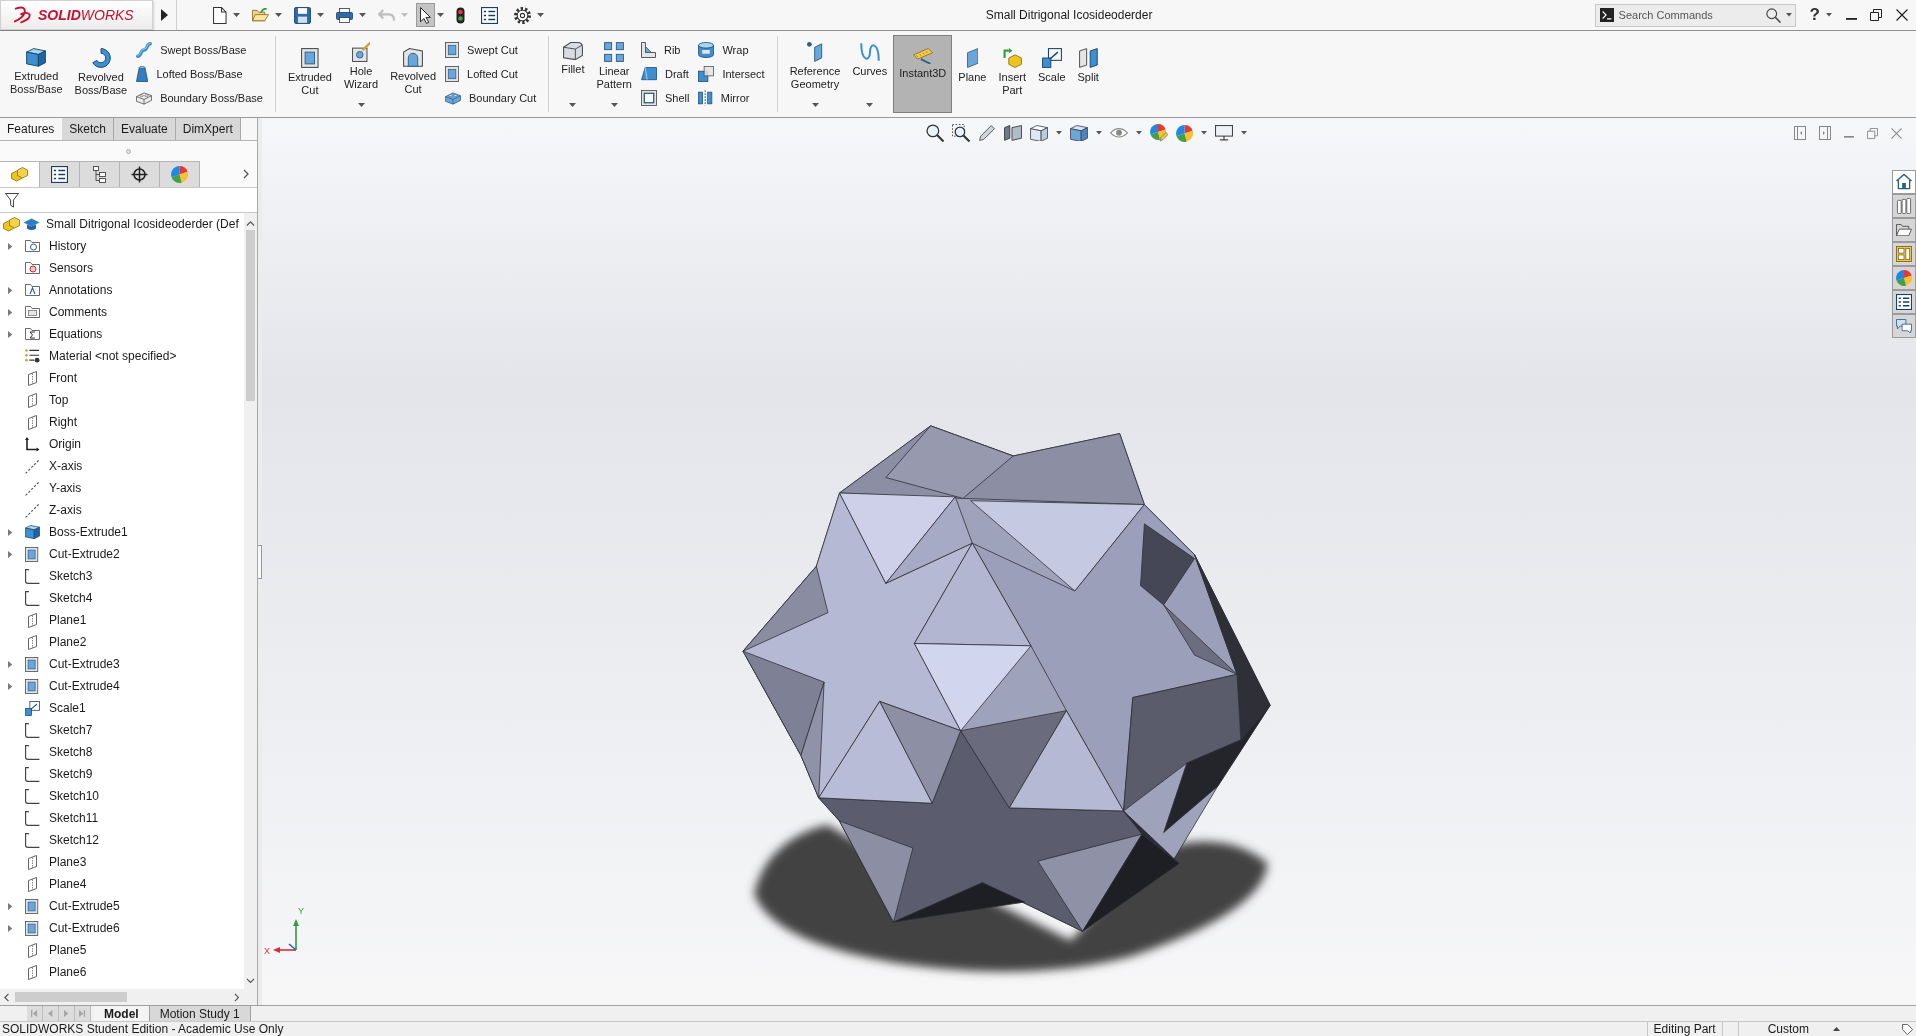  I want to click on chevron-up-icon, so click(250, 224).